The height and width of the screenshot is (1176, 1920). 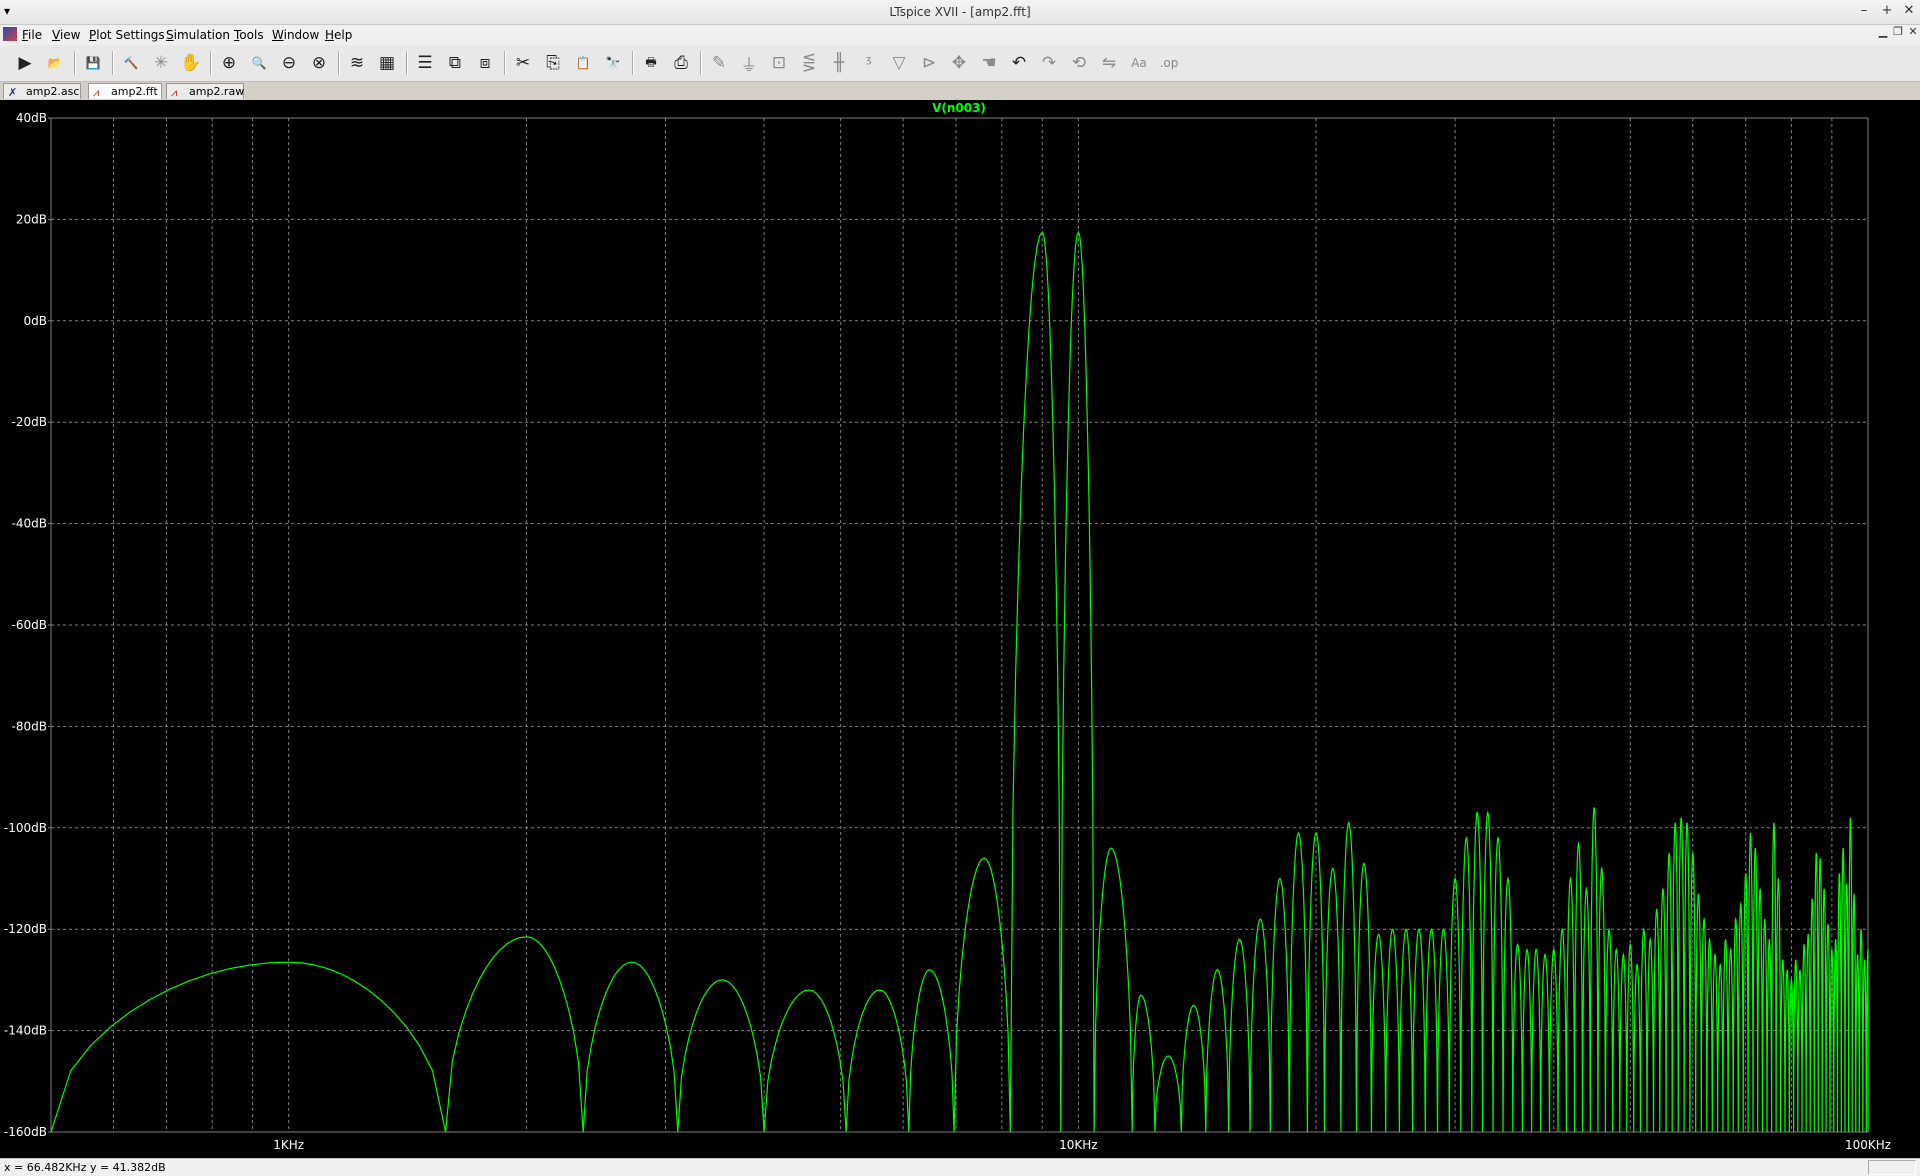 What do you see at coordinates (1139, 63) in the screenshot?
I see `text-icon: Aa` at bounding box center [1139, 63].